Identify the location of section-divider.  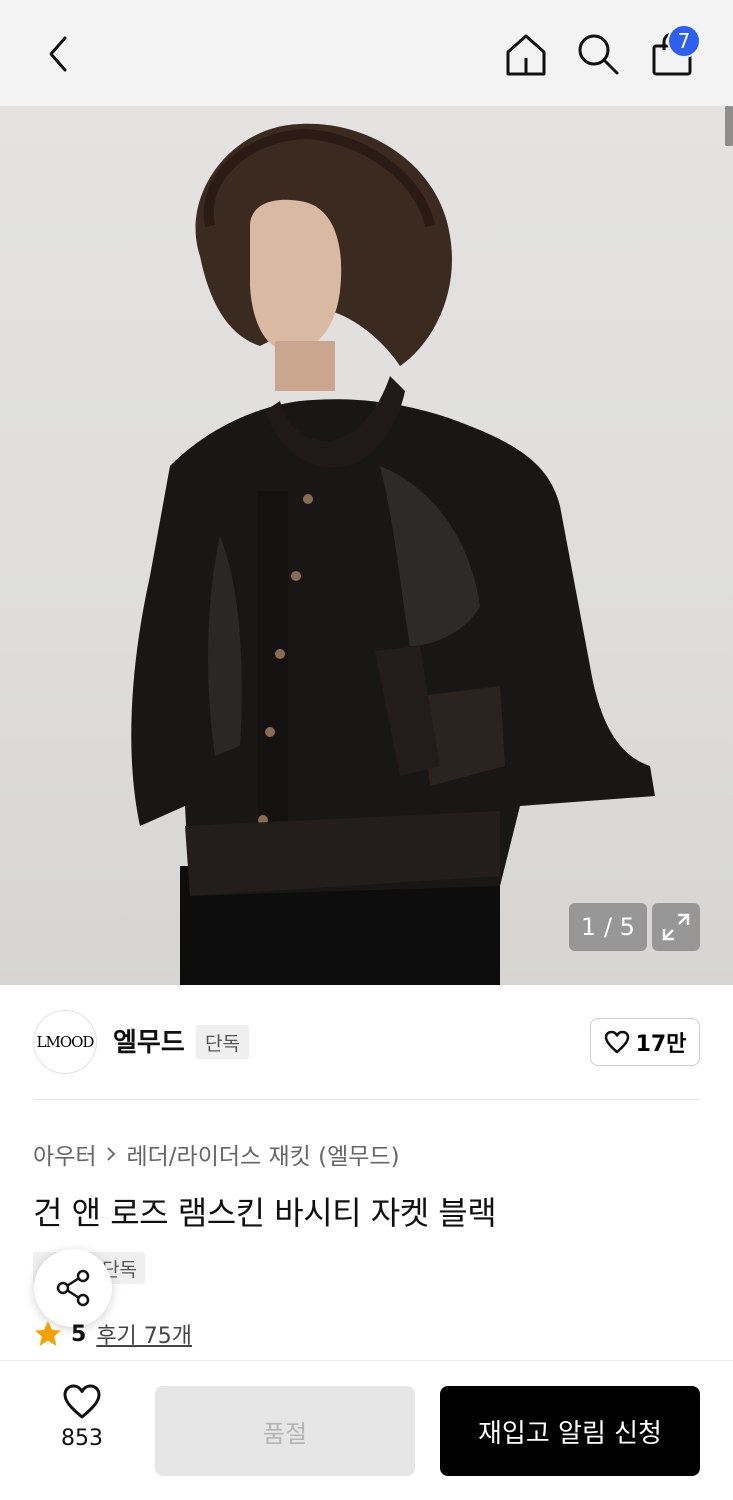
(366, 1099).